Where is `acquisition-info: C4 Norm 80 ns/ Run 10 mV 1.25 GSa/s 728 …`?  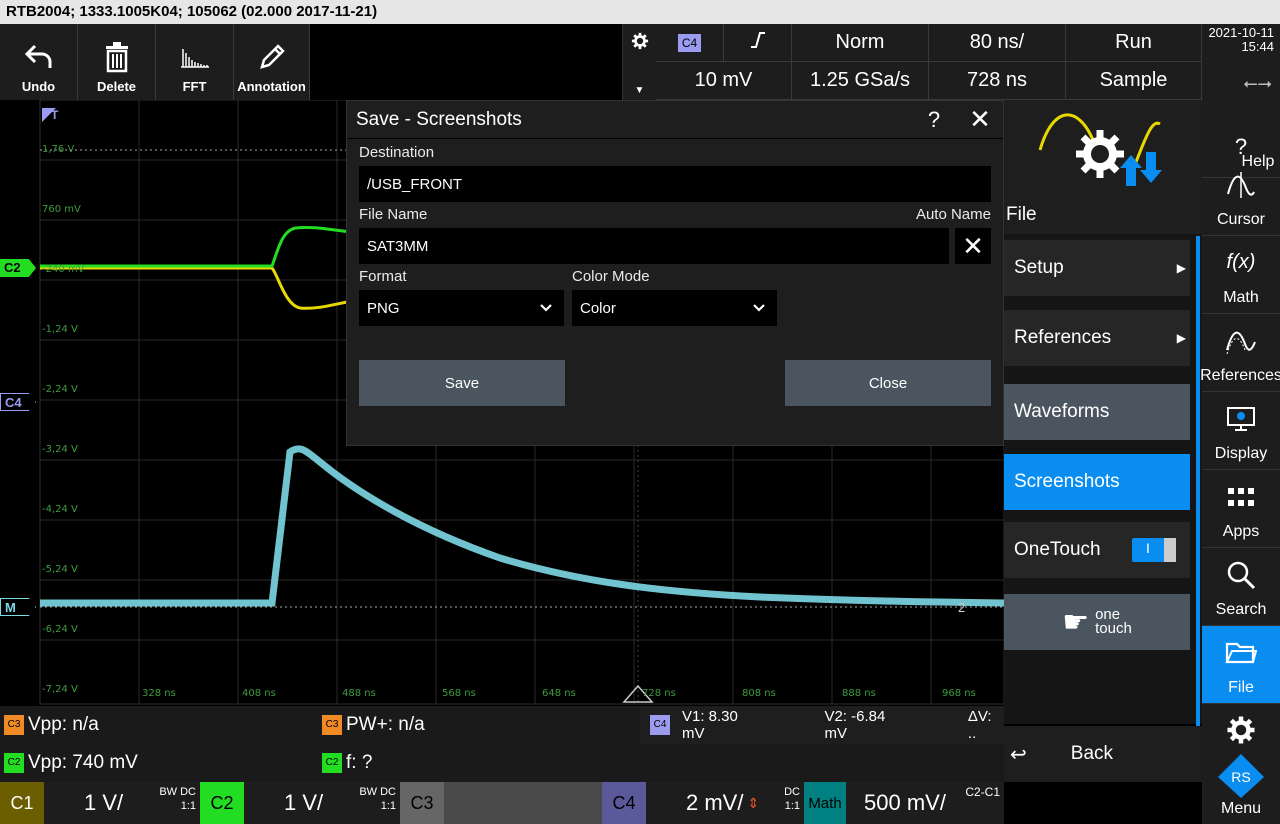 acquisition-info: C4 Norm 80 ns/ Run 10 mV 1.25 GSa/s 728 … is located at coordinates (929, 62).